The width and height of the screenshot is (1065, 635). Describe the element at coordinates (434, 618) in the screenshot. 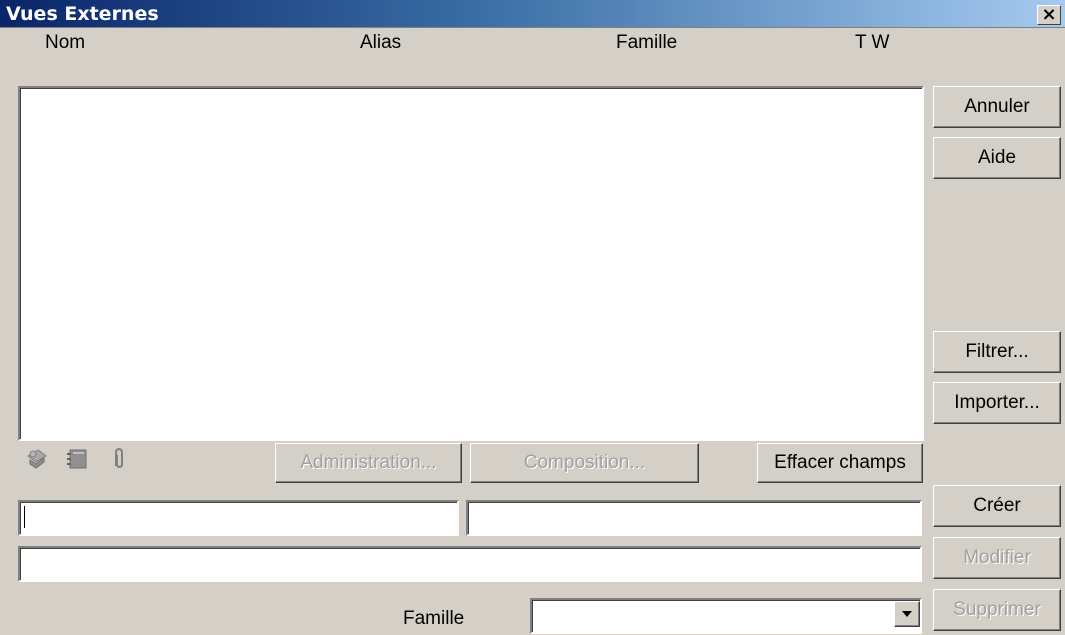

I see `famille-label: Famille` at that location.